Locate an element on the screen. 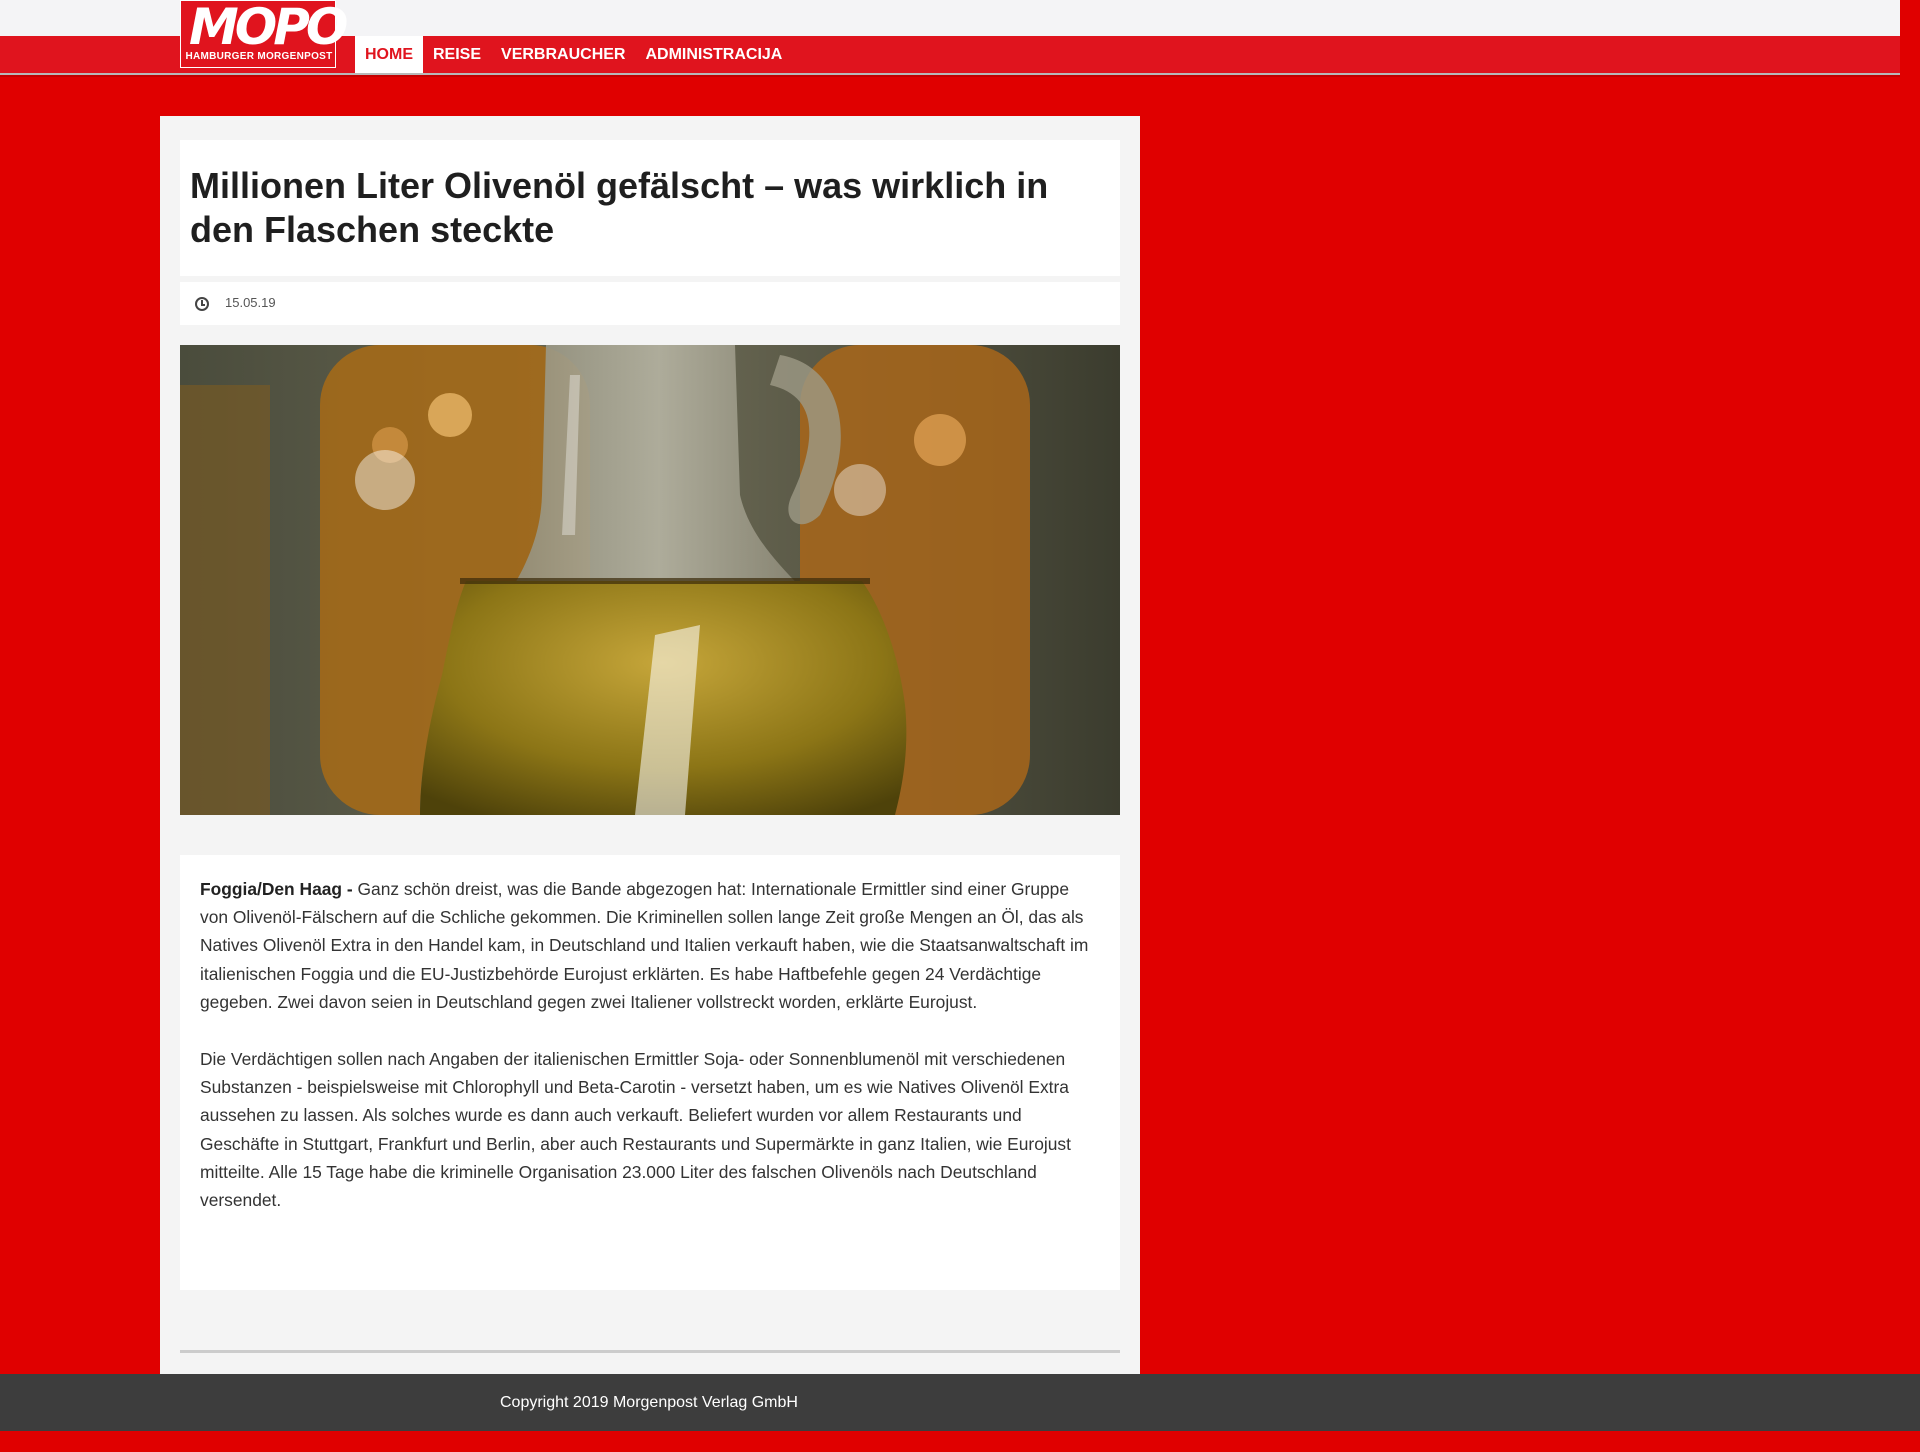 This screenshot has width=1920, height=1452. nav-item-home: HOME is located at coordinates (389, 54).